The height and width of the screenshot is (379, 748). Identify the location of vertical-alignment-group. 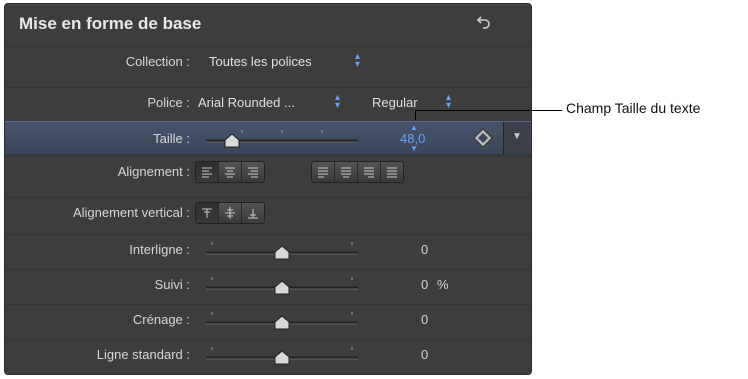
(230, 213).